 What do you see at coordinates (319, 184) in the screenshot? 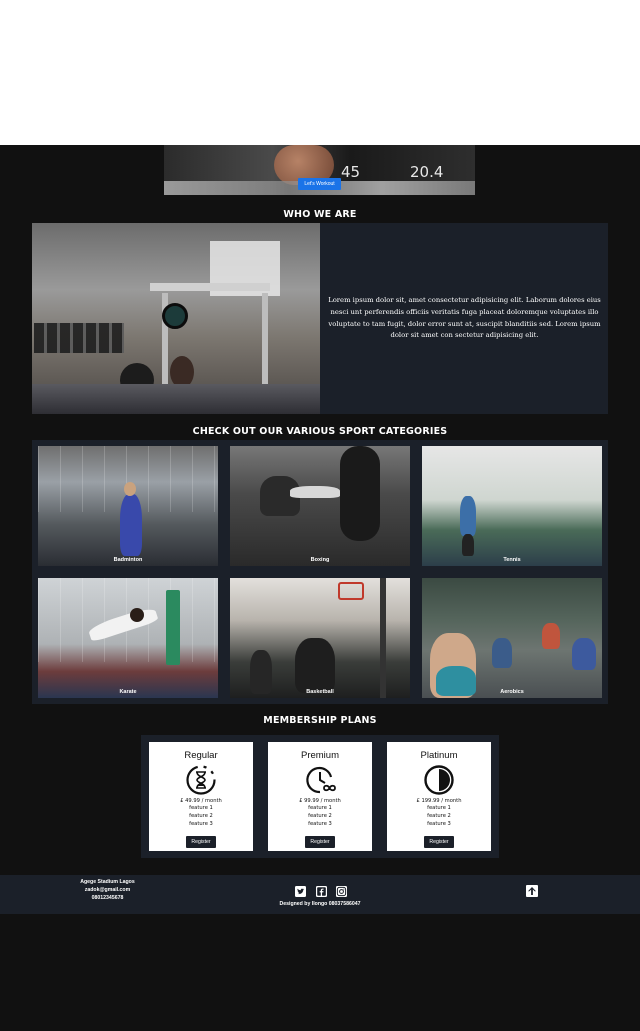
I see `lets-workout-button: Let's Workout` at bounding box center [319, 184].